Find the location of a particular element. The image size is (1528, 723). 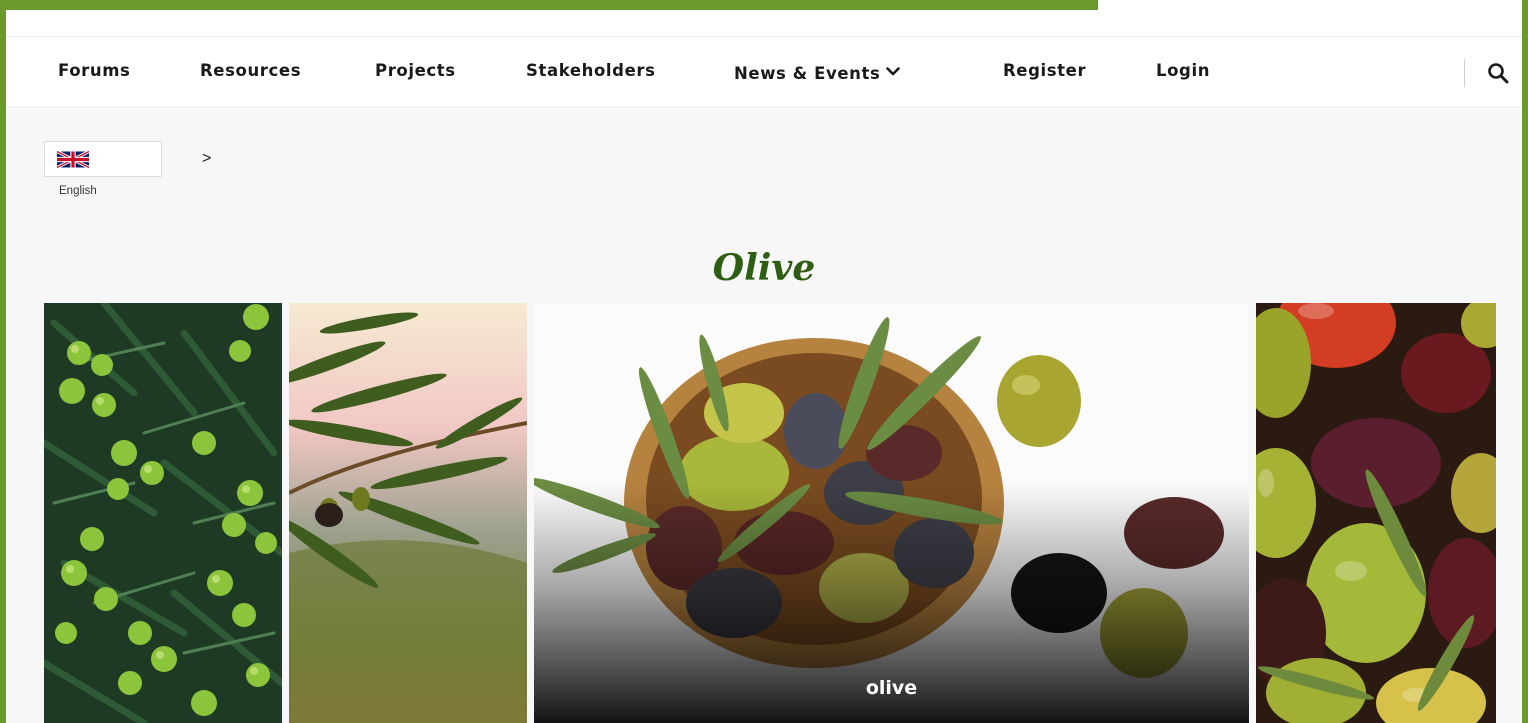

top-accent-bar is located at coordinates (549, 5).